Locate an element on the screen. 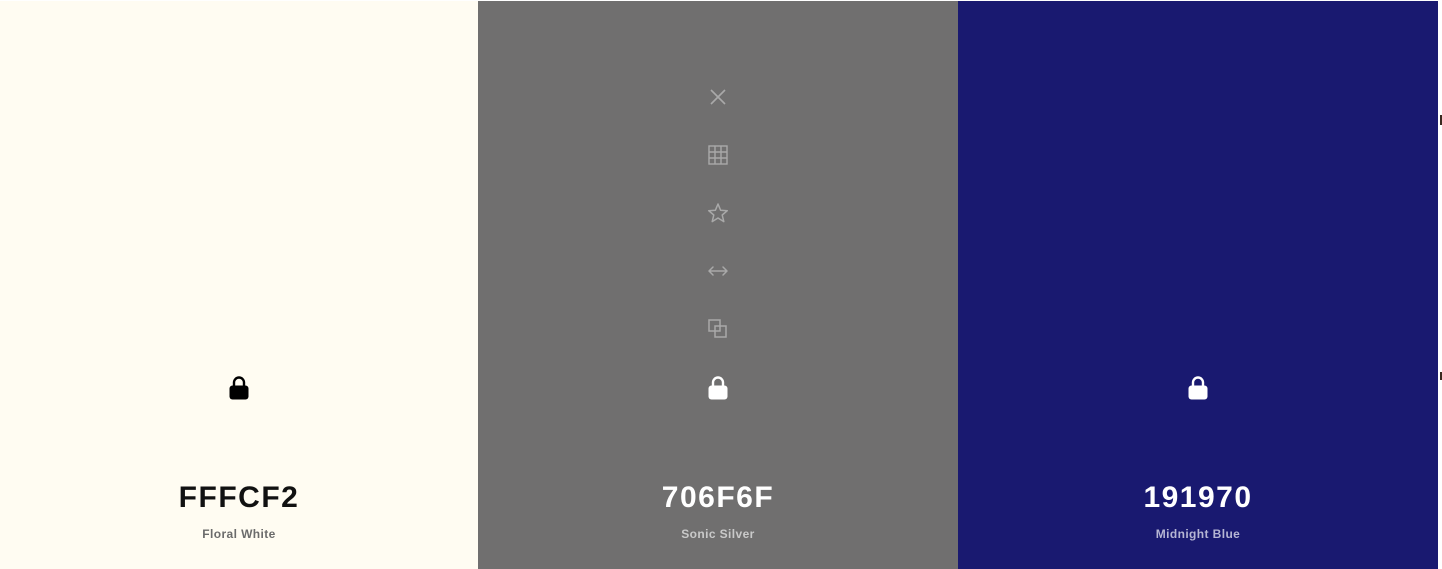 This screenshot has height=569, width=1442. swatch-toolbar is located at coordinates (718, 226).